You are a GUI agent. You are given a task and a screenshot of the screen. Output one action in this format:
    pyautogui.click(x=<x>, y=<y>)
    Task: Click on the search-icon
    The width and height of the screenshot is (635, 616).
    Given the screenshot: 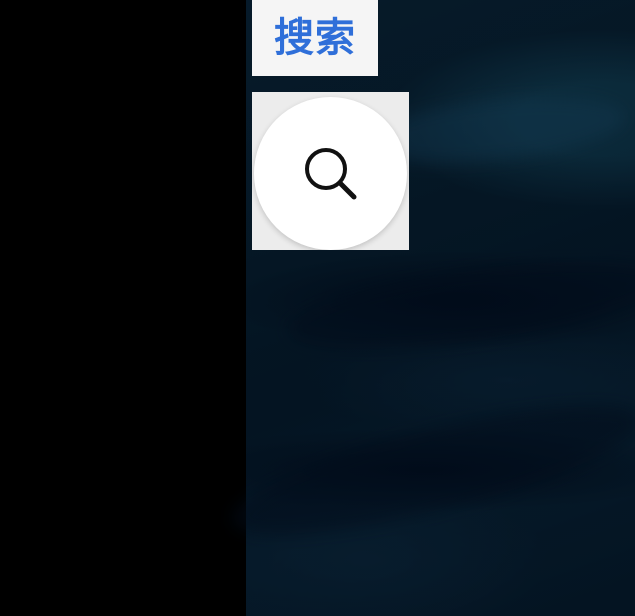 What is the action you would take?
    pyautogui.click(x=330, y=173)
    